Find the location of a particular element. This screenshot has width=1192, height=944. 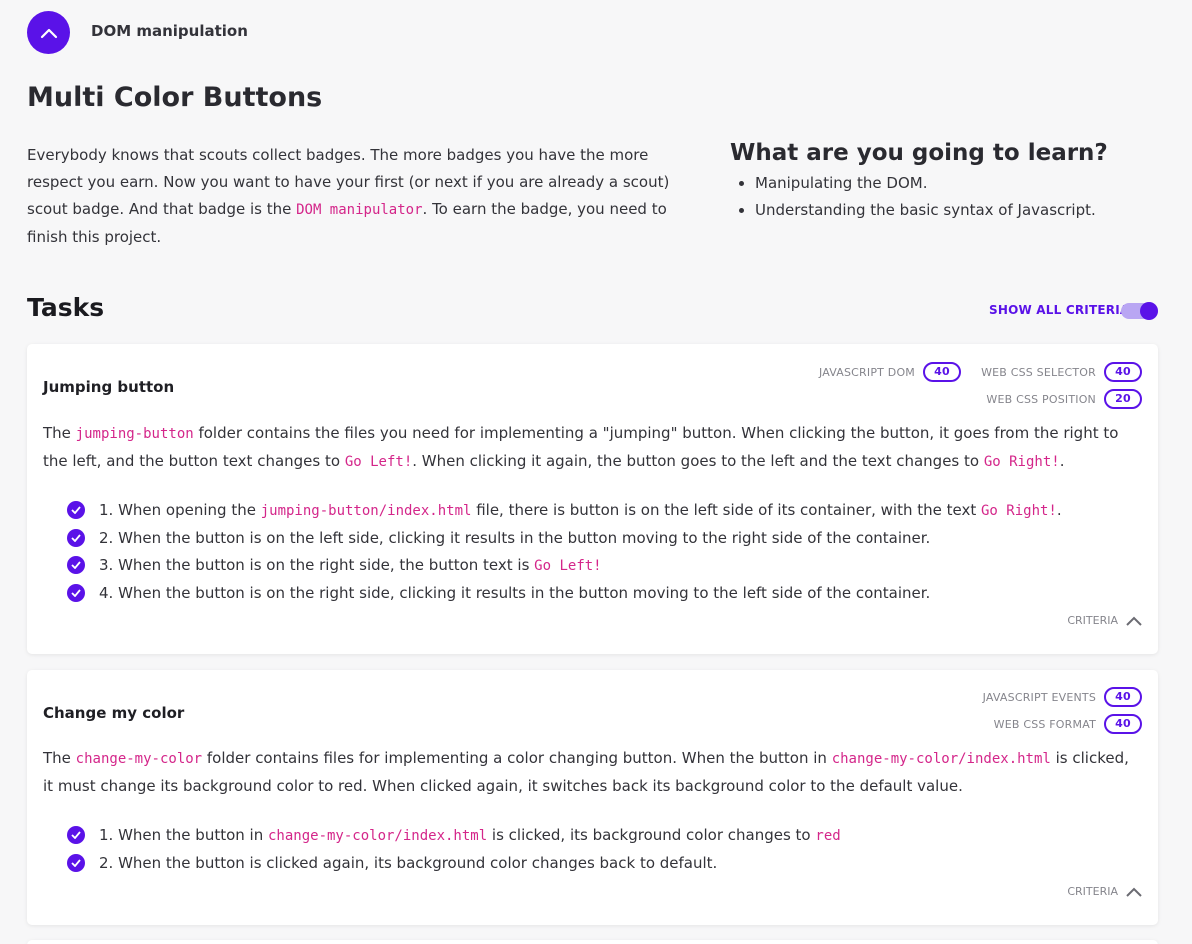

skill-badge: JAVASCRIPT DOM 40 is located at coordinates (890, 372).